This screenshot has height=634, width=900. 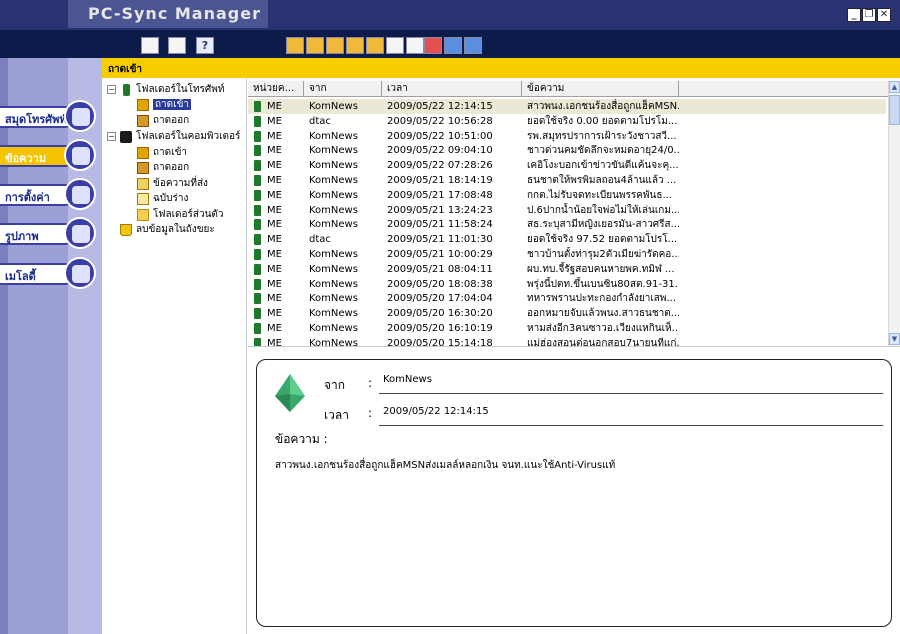 What do you see at coordinates (343, 89) in the screenshot?
I see `column-header-from: จาก` at bounding box center [343, 89].